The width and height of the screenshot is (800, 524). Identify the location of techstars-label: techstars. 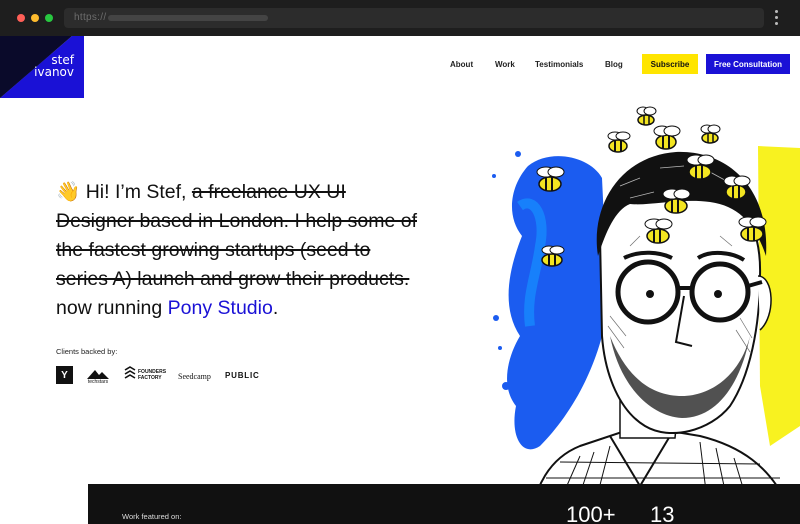
(98, 382).